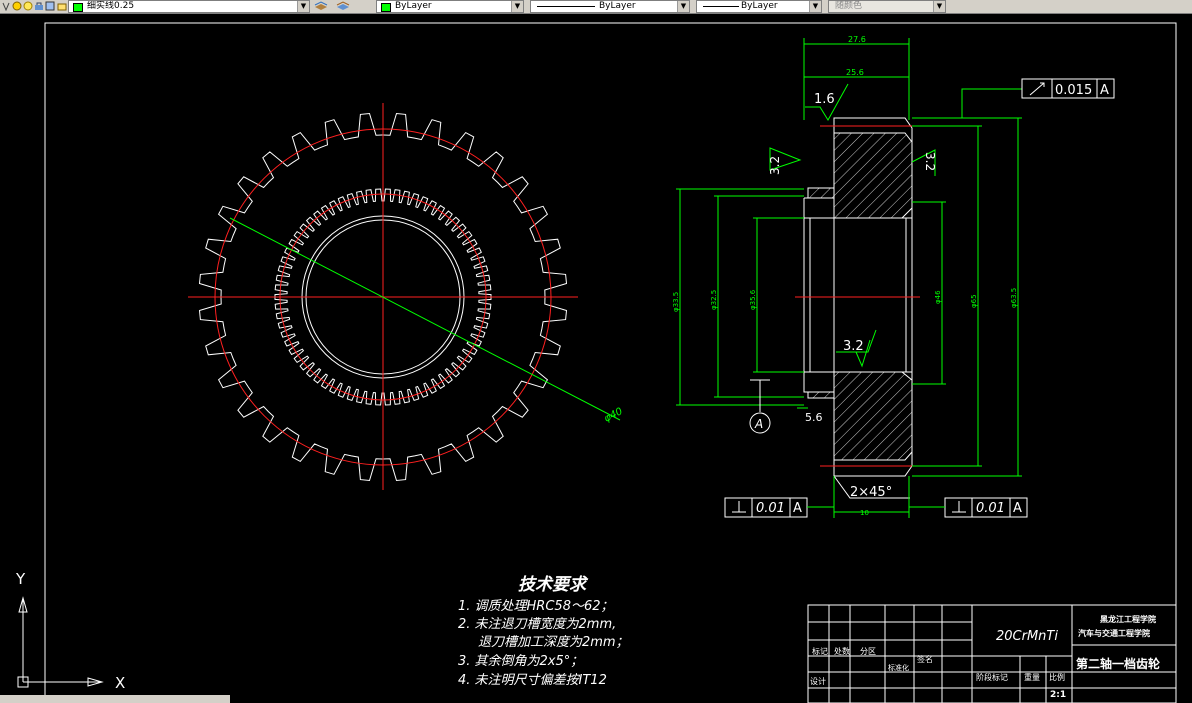 The image size is (1192, 703). Describe the element at coordinates (887, 6) in the screenshot. I see `plotstyle-dropdown: 随颜色 ▼` at that location.